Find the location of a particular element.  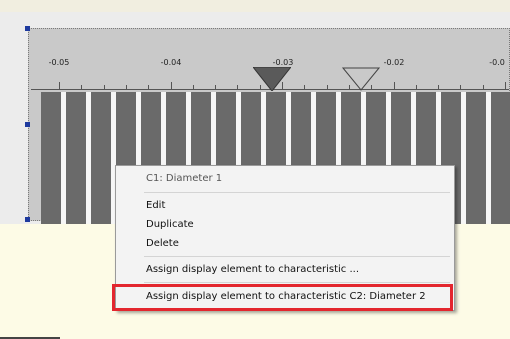

selection-handle-bottom-left is located at coordinates (27, 219).